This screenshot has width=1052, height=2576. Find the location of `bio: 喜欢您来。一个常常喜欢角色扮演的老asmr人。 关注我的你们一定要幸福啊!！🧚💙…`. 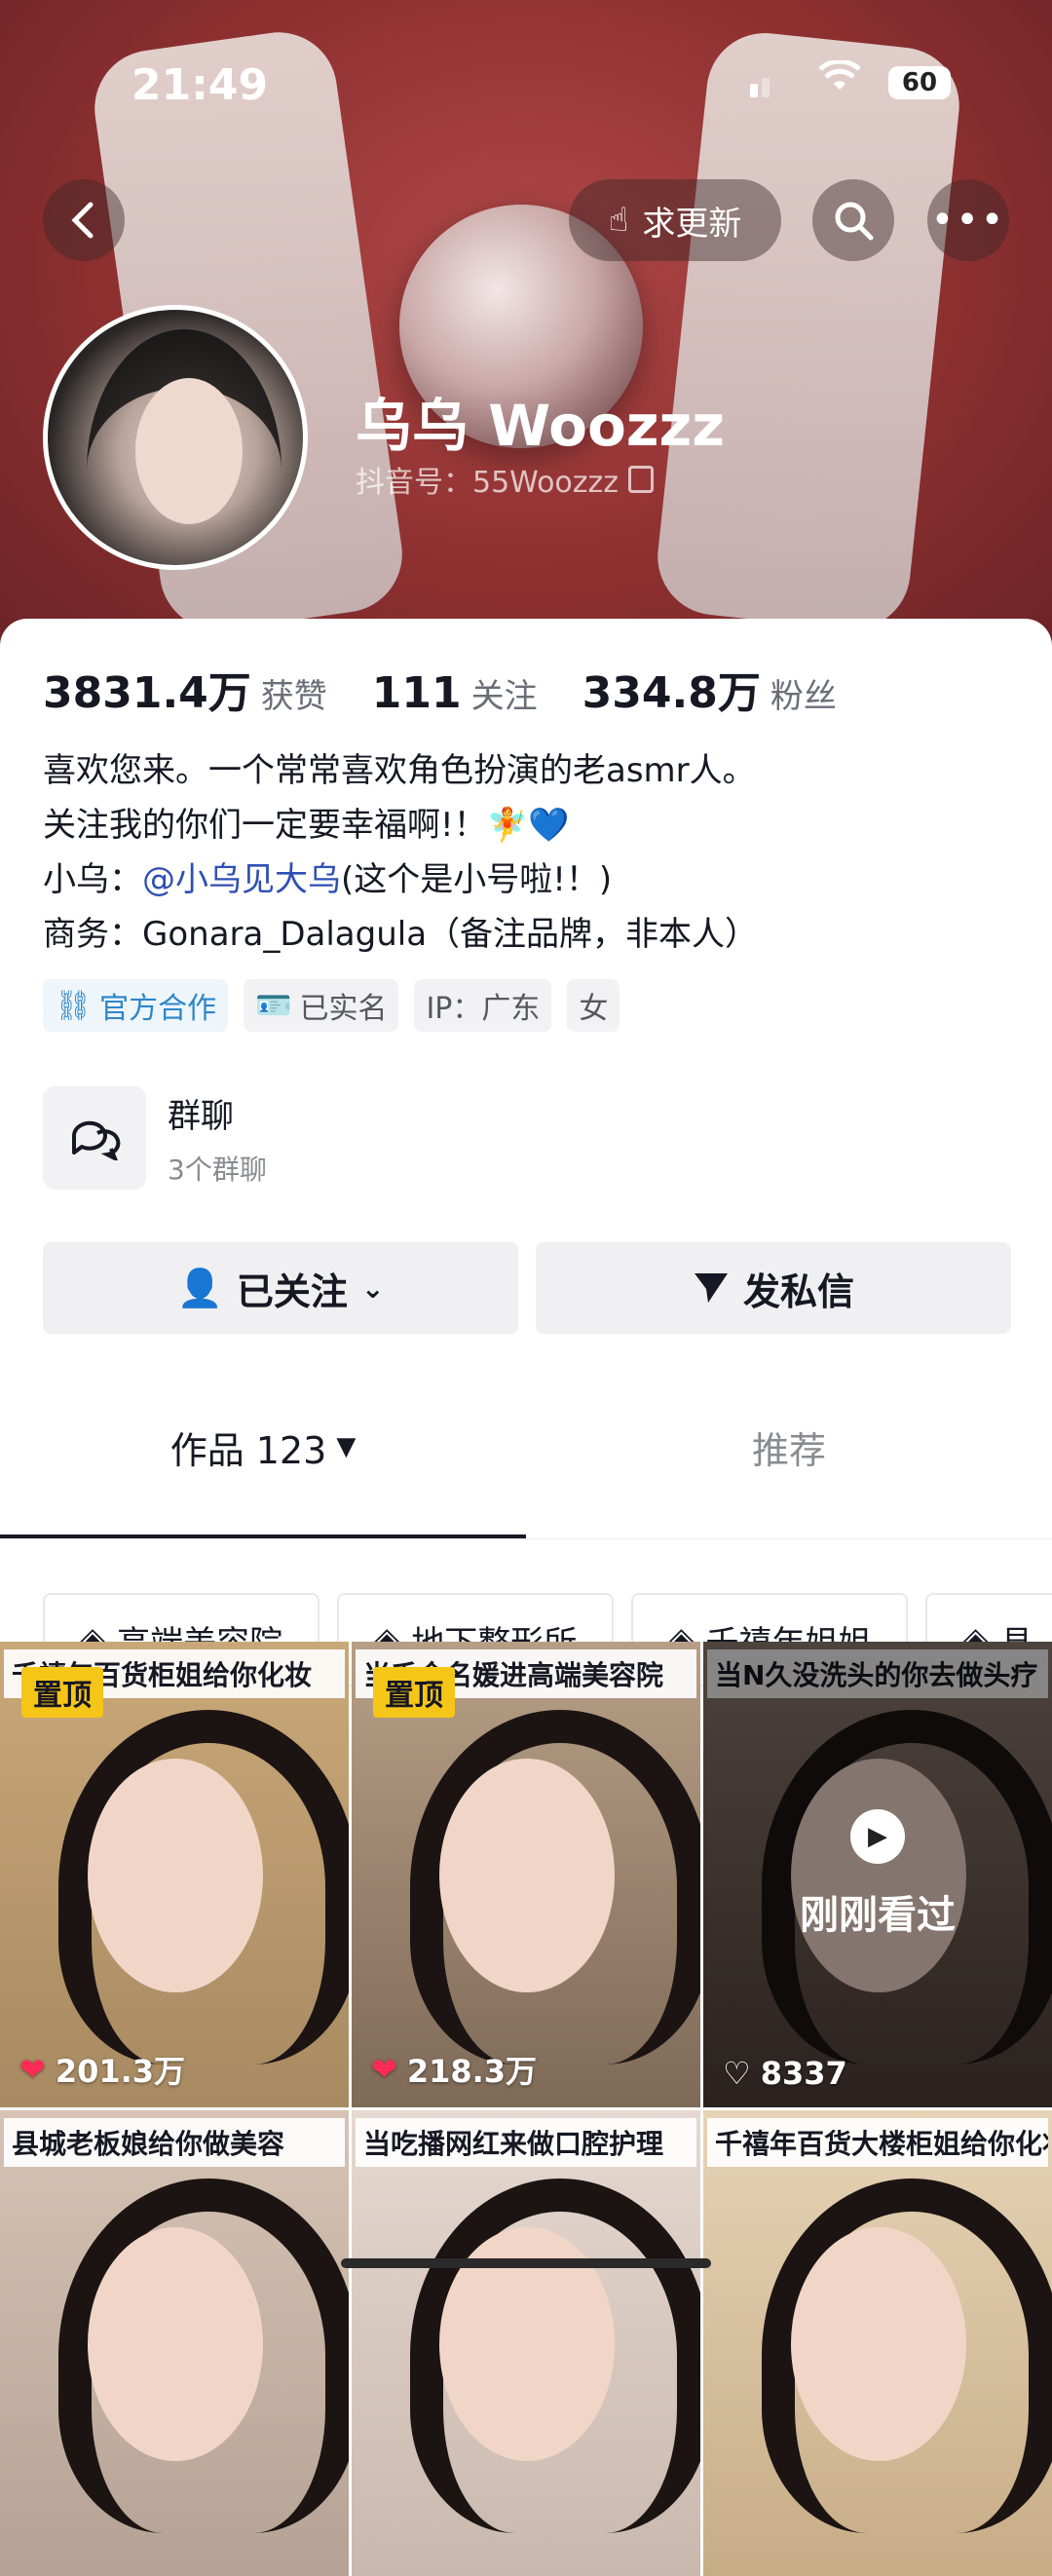

bio: 喜欢您来。一个常常喜欢角色扮演的老asmr人。 关注我的你们一定要幸福啊!！🧚💙… is located at coordinates (400, 852).